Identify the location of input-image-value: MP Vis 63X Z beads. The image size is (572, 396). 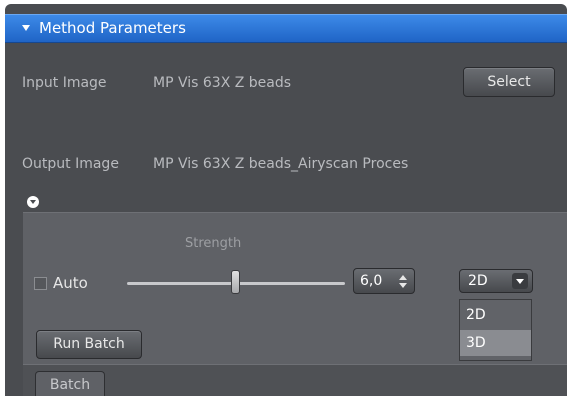
(222, 83).